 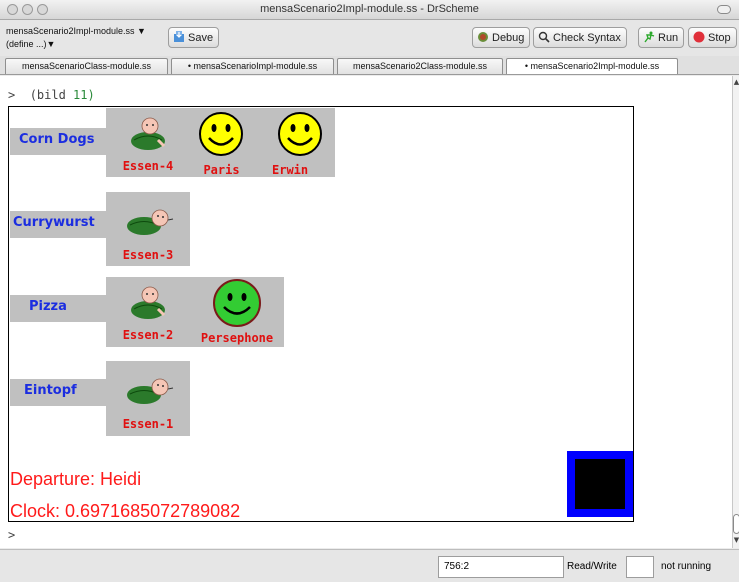 I want to click on scroll-down-arrow-icon: ▼, so click(x=736, y=540).